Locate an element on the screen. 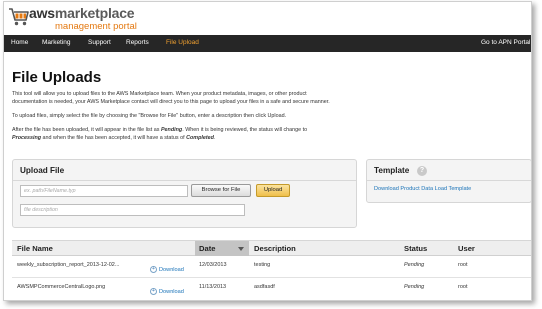  template-panel-title: Template is located at coordinates (392, 170).